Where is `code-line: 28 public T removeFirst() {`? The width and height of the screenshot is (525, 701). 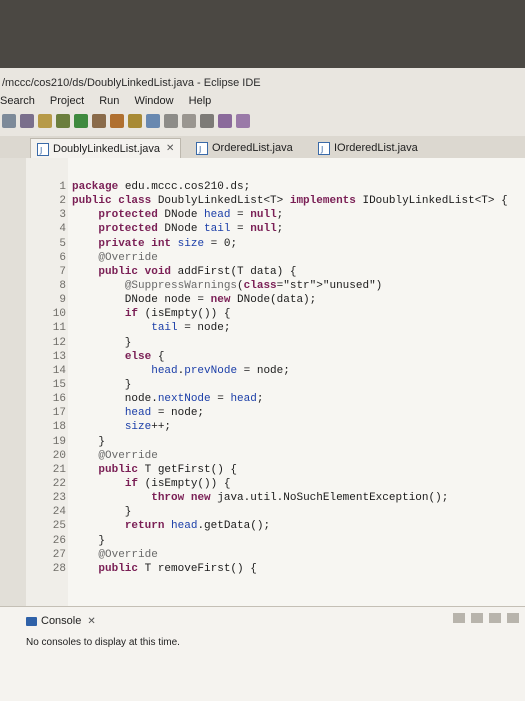
code-line: 28 public T removeFirst() { is located at coordinates (275, 569).